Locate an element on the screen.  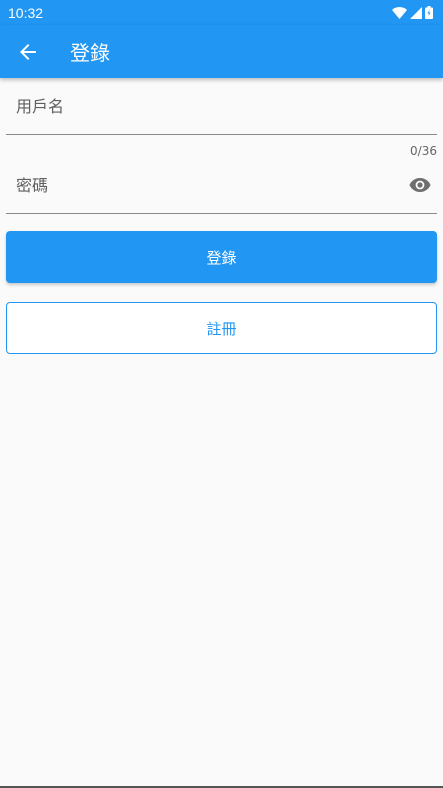
signal-icon is located at coordinates (416, 12).